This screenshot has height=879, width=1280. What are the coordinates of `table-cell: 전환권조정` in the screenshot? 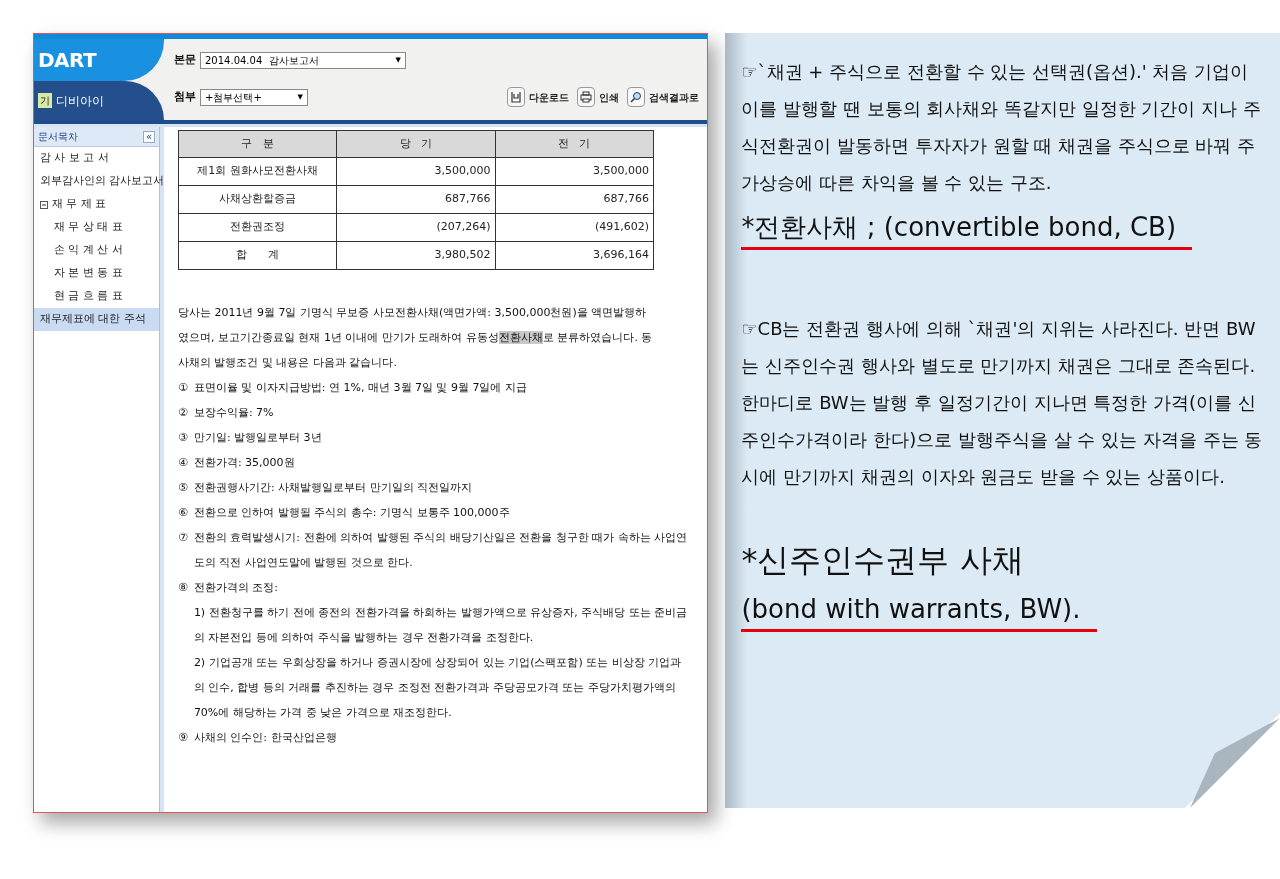 It's located at (257, 227).